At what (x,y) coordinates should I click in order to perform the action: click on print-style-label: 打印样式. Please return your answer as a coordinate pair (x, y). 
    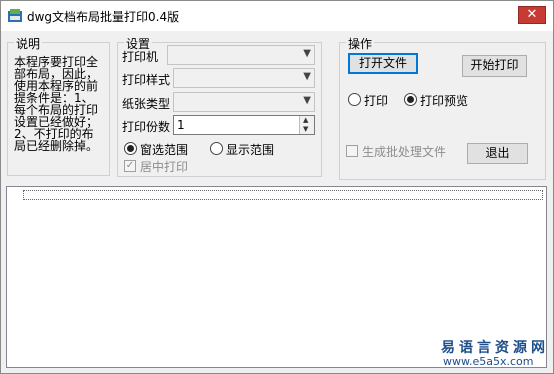
    Looking at the image, I should click on (146, 80).